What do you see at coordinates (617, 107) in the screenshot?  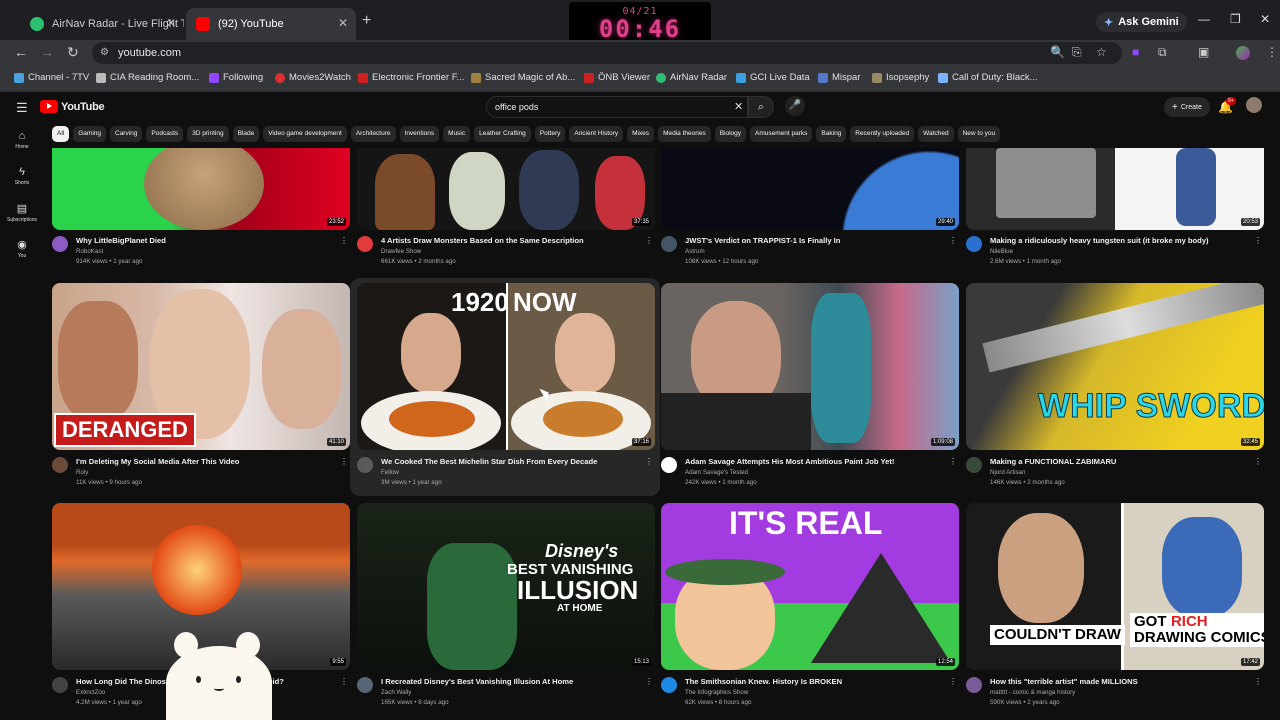 I see `search-input: office pods` at bounding box center [617, 107].